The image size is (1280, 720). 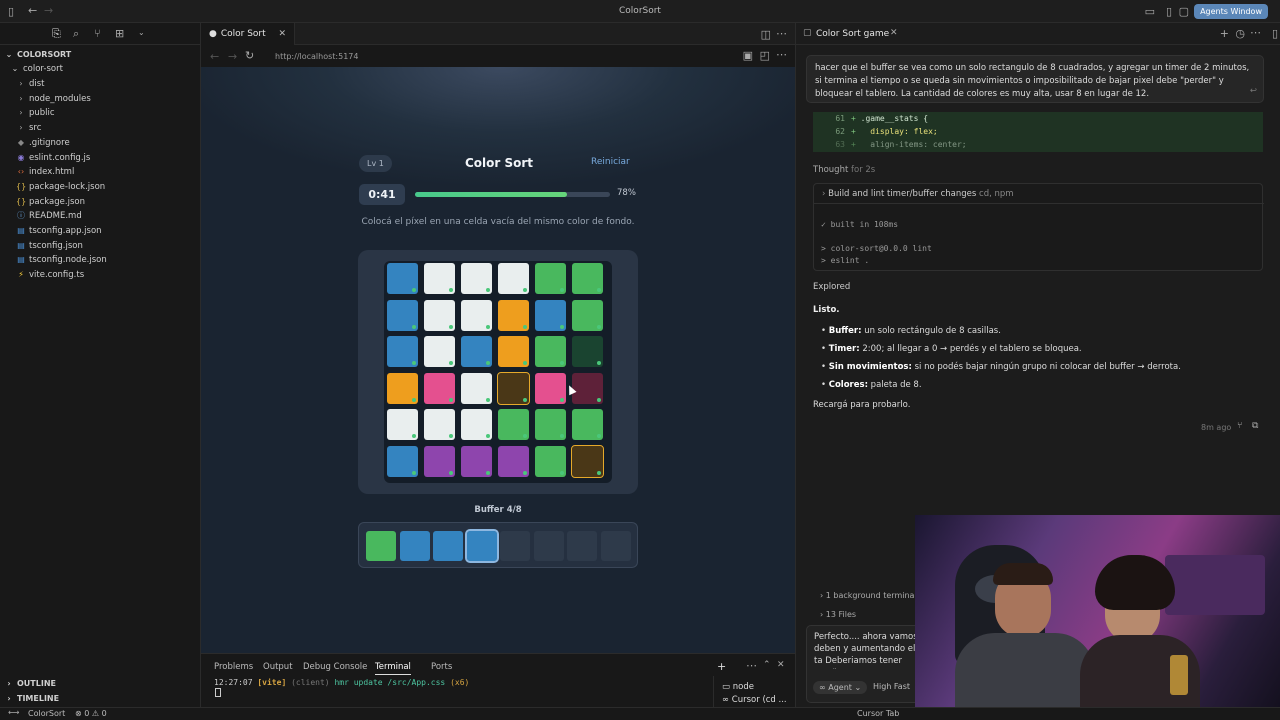 I want to click on tree-item-public: › public, so click(x=35, y=113).